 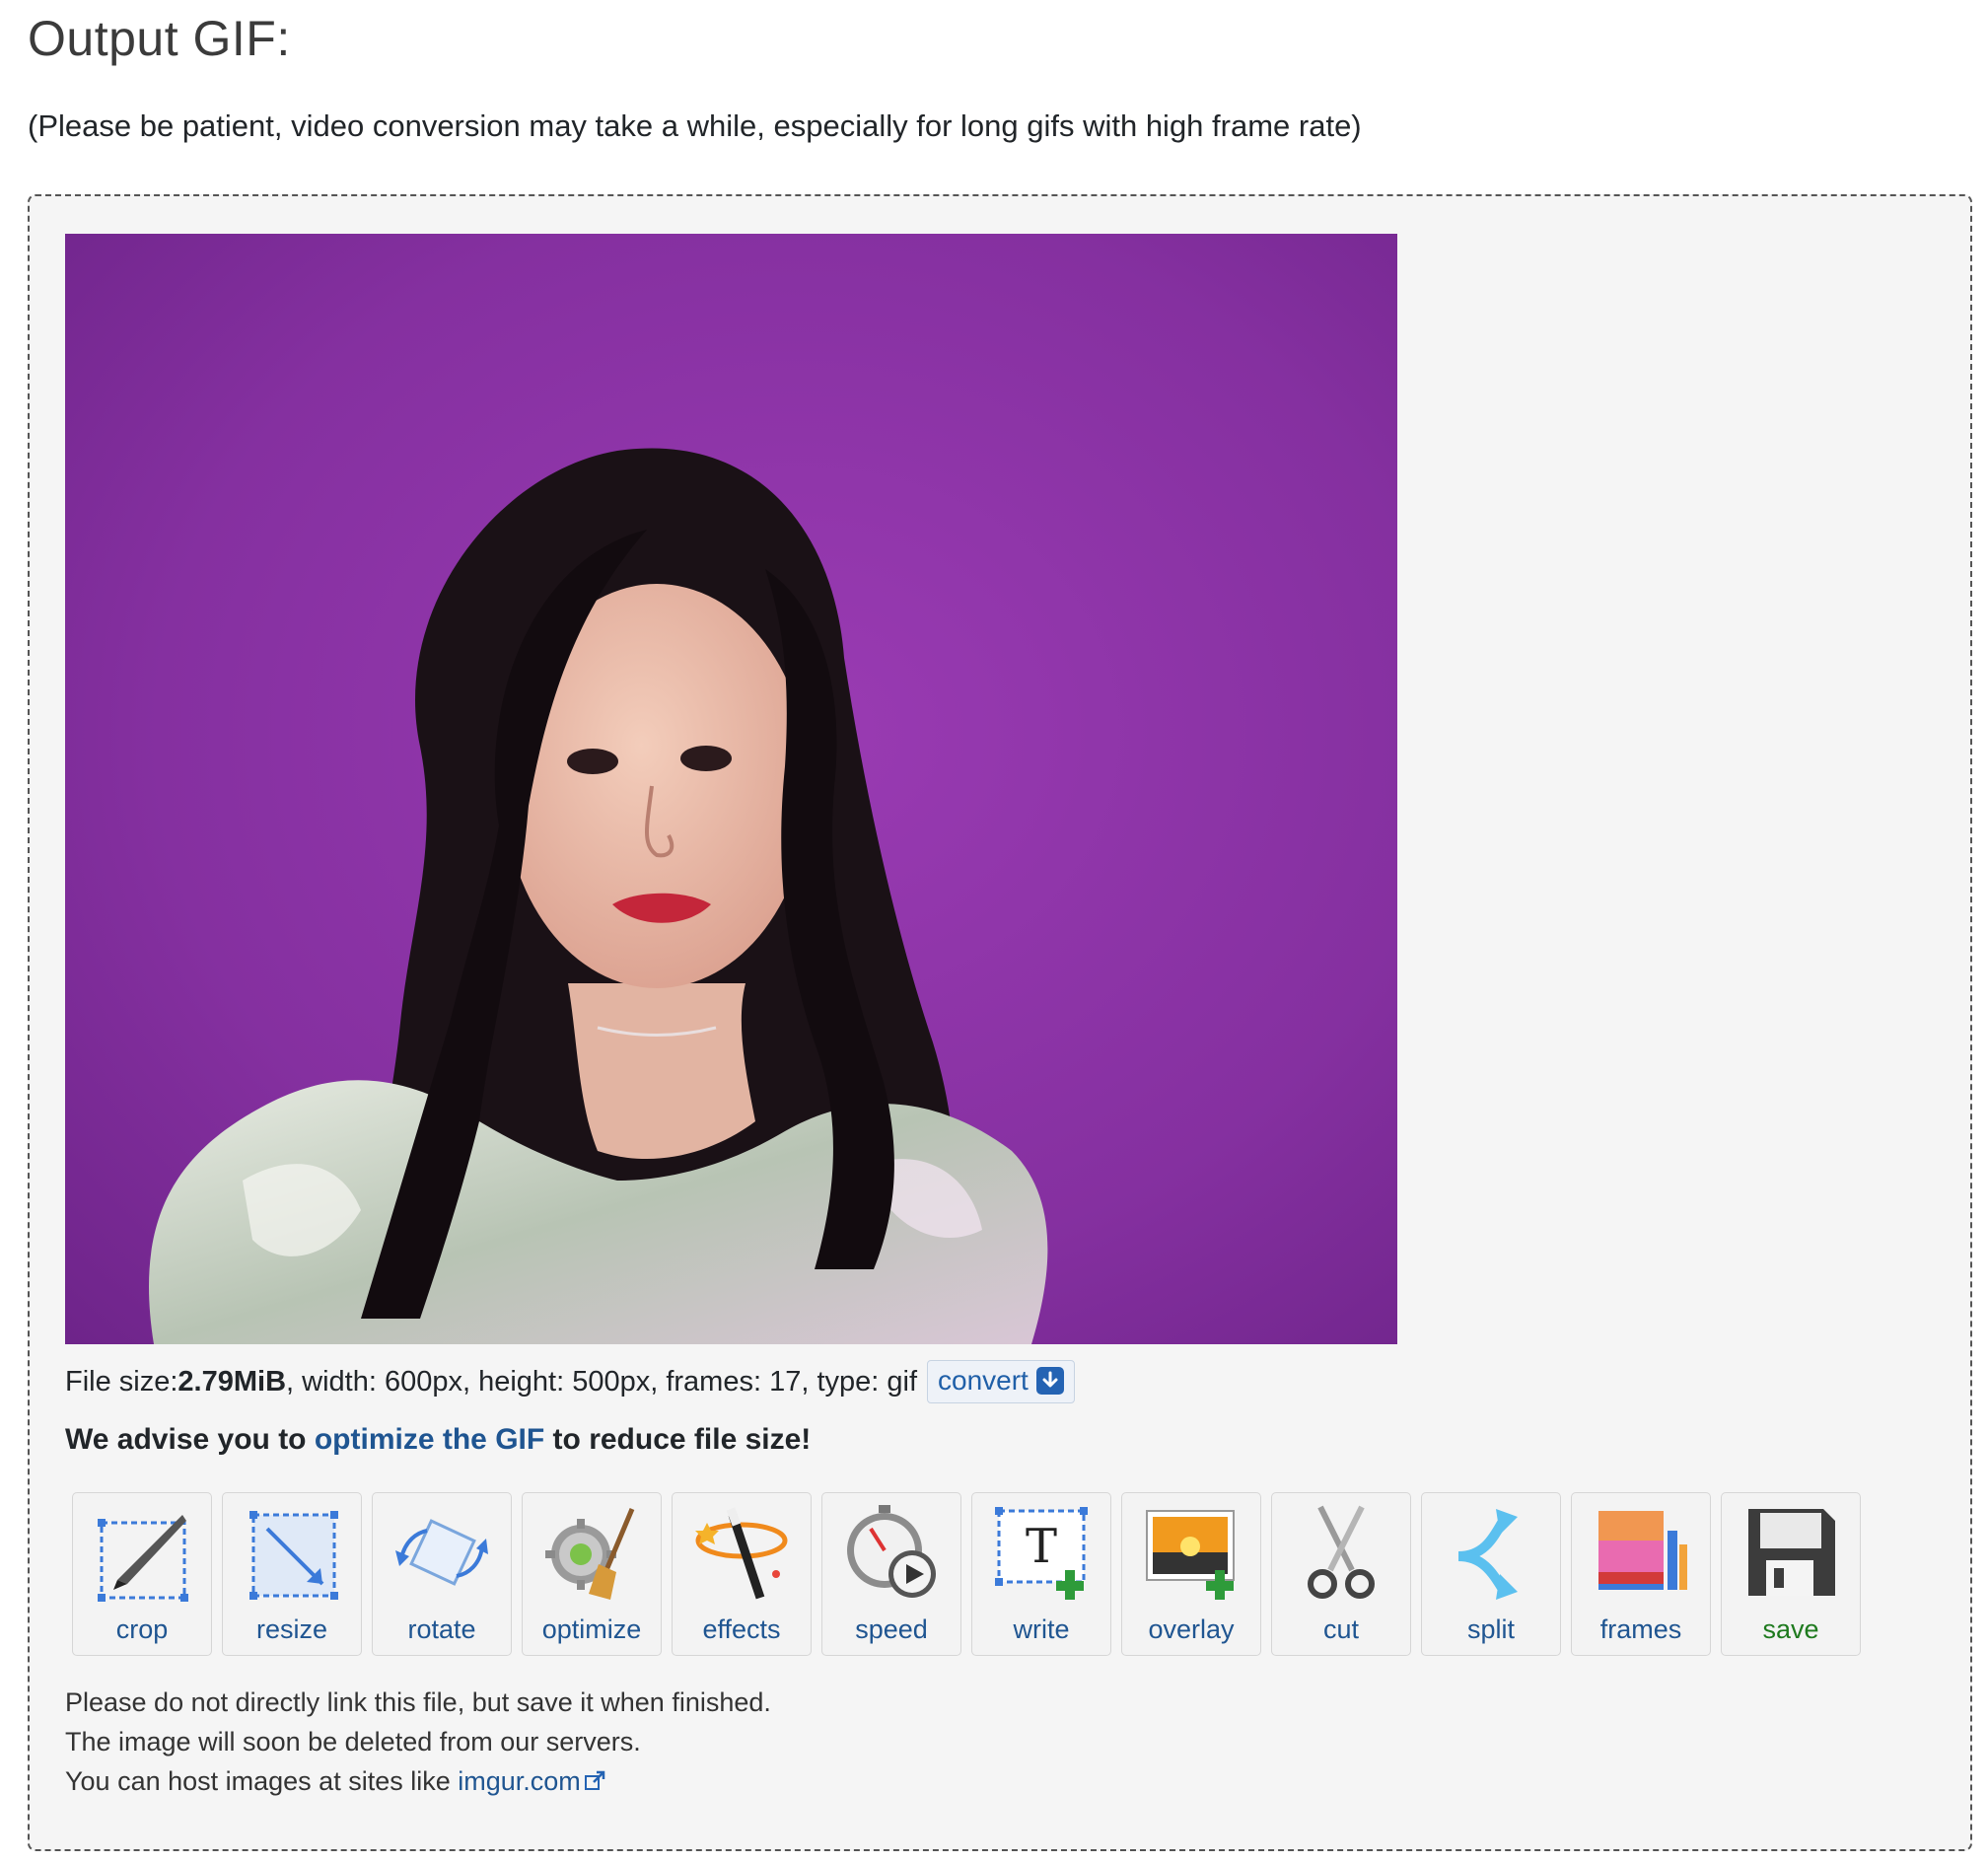 I want to click on rotate-label: rotate, so click(x=442, y=1629).